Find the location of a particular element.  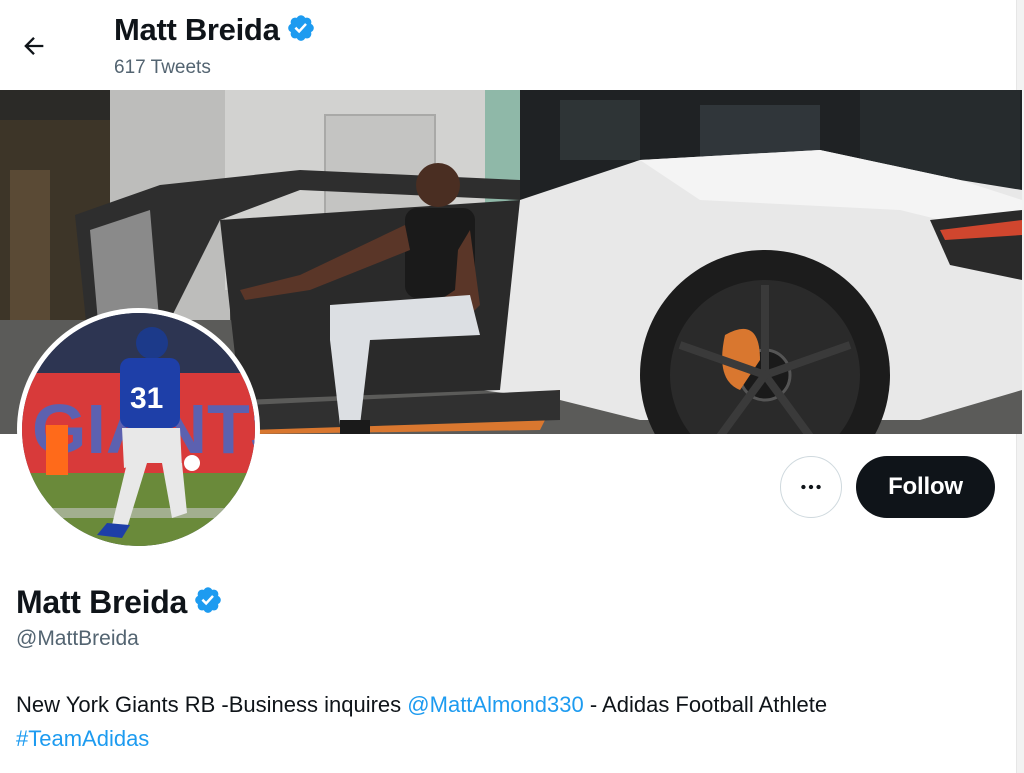

more-horizontal-icon is located at coordinates (811, 487).